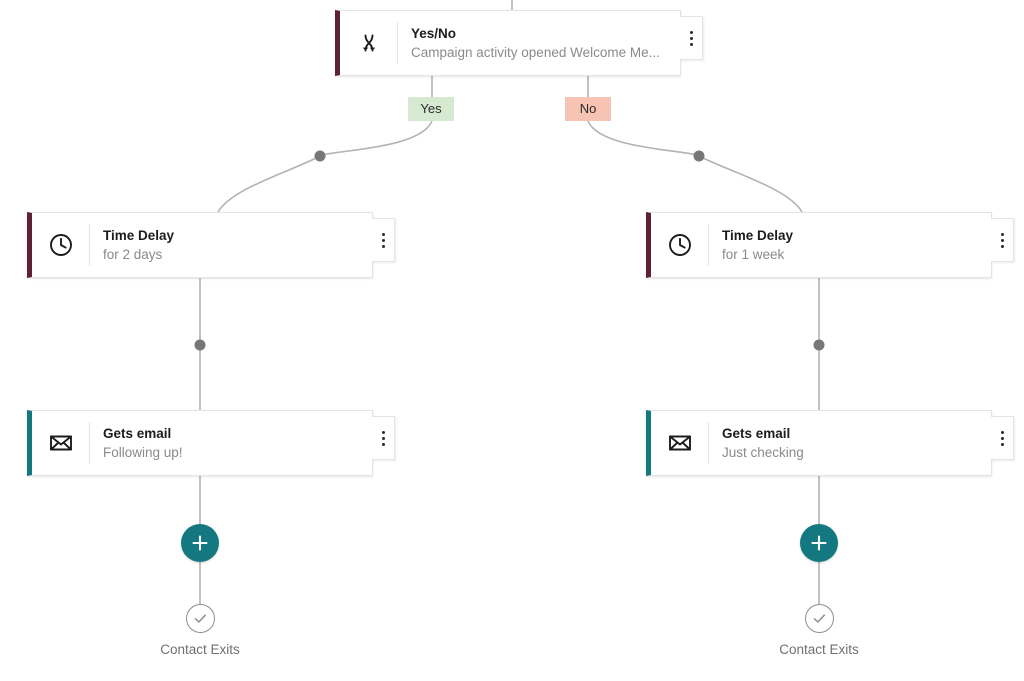  I want to click on node-text-block: Gets email Just checking, so click(850, 443).